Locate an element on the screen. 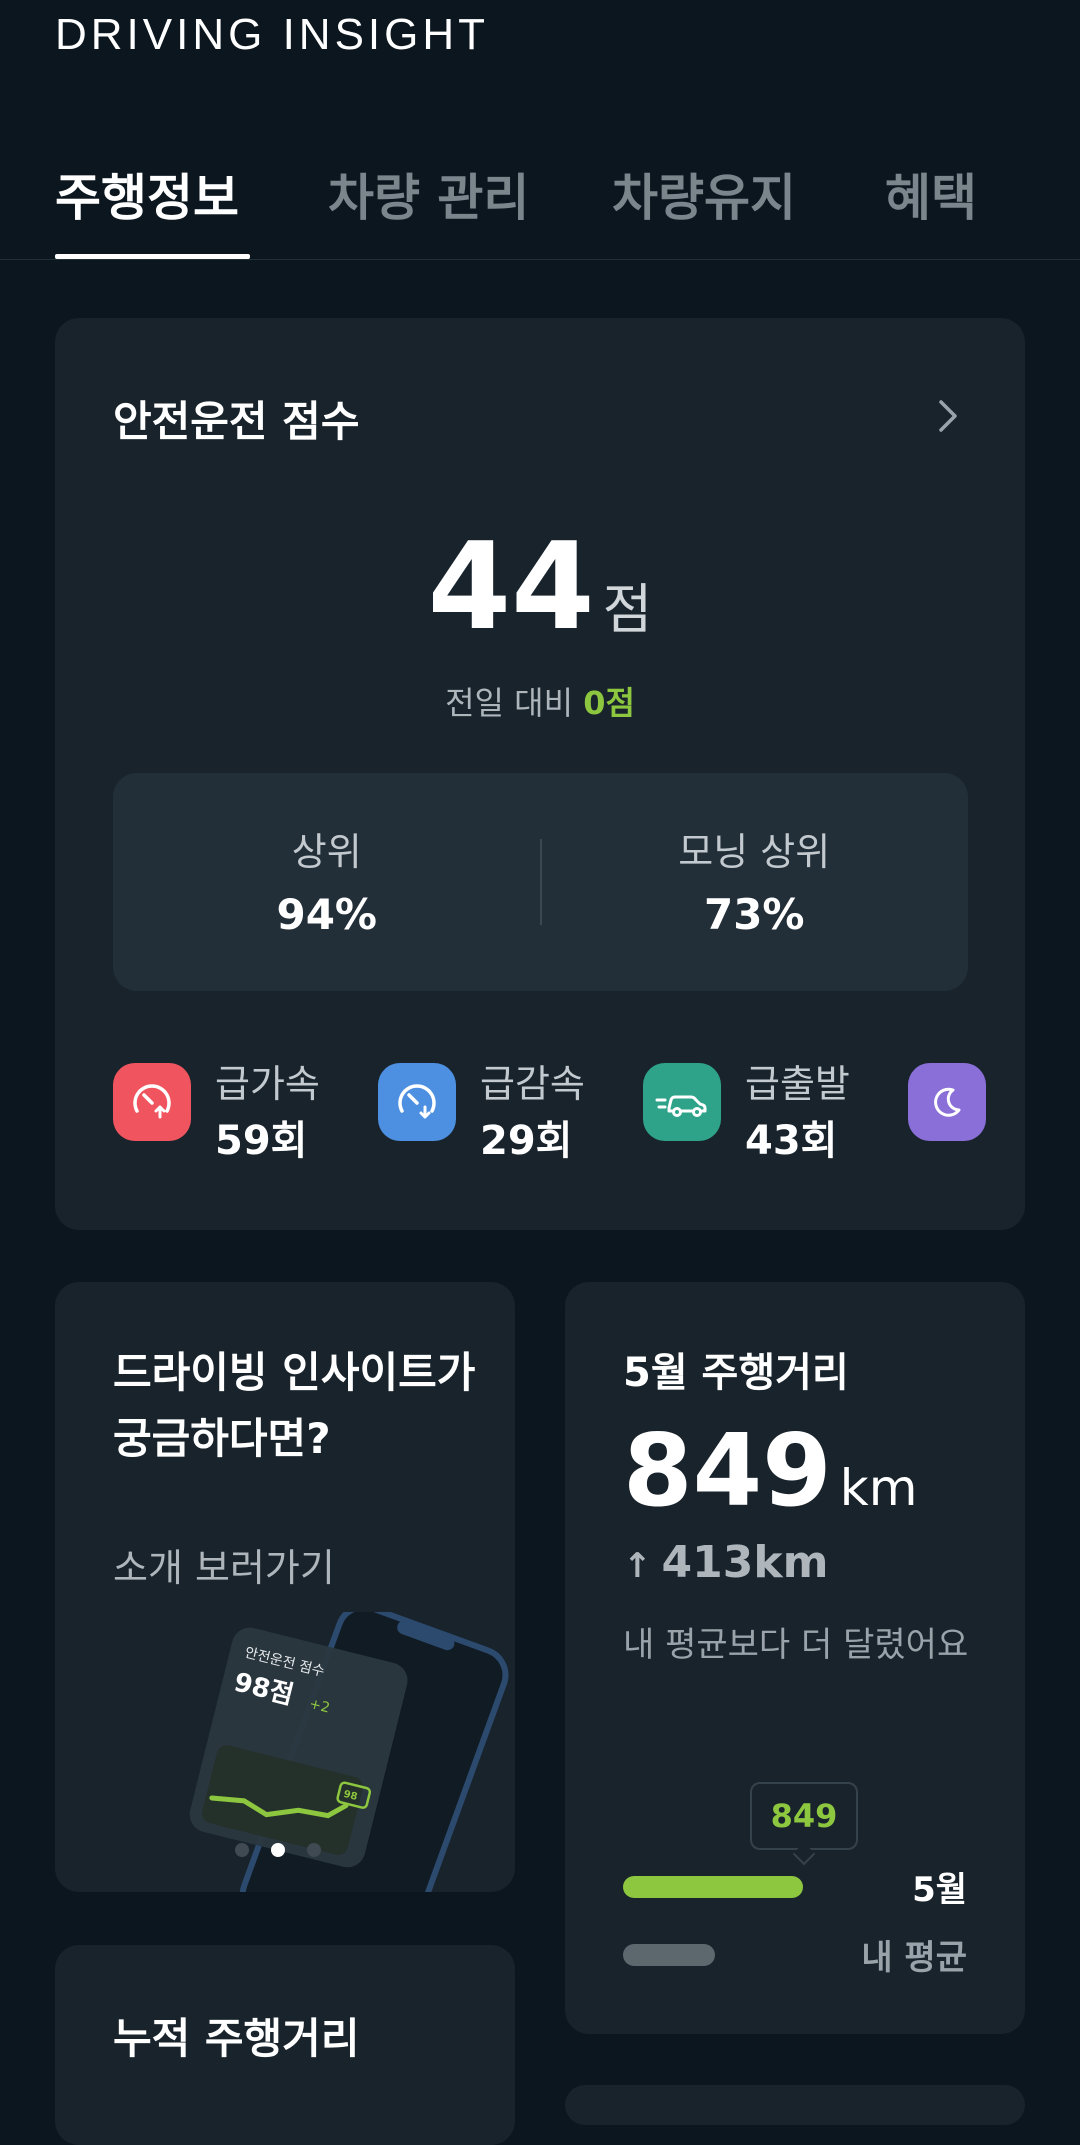 Image resolution: width=1080 pixels, height=2145 pixels. rank-label: 상위 is located at coordinates (326, 852).